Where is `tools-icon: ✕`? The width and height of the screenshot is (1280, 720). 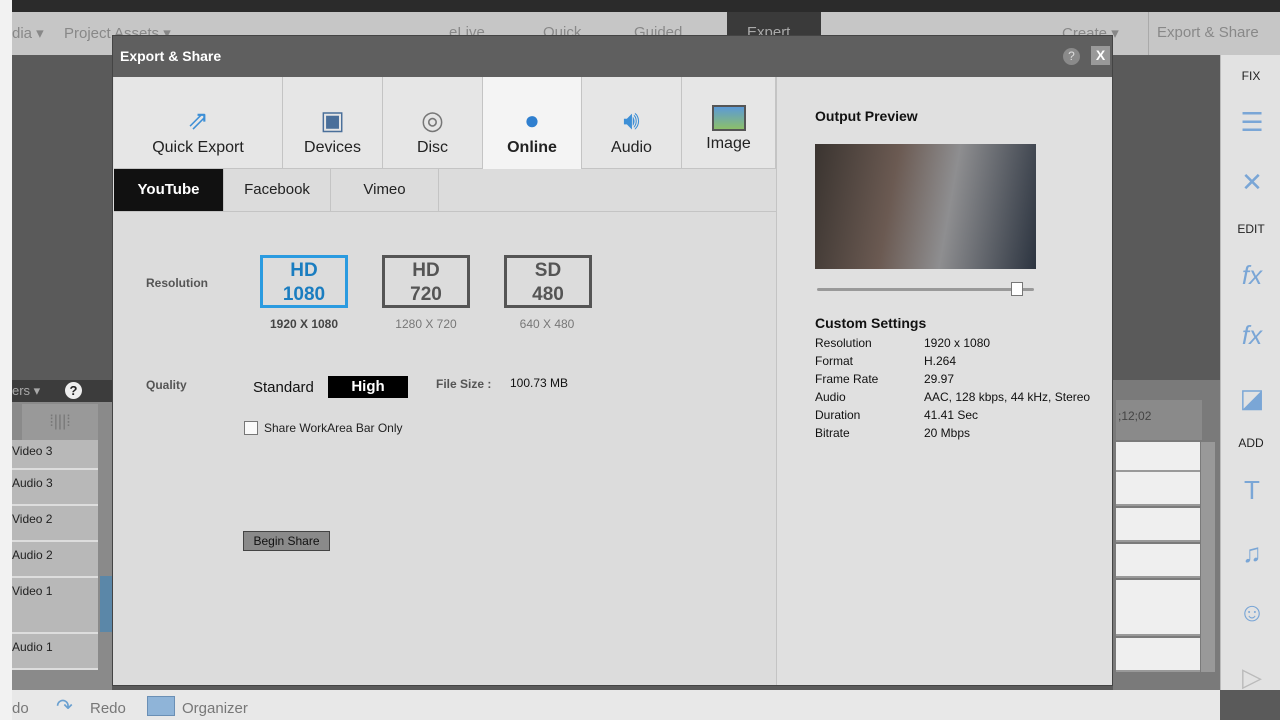
tools-icon: ✕ is located at coordinates (1252, 182).